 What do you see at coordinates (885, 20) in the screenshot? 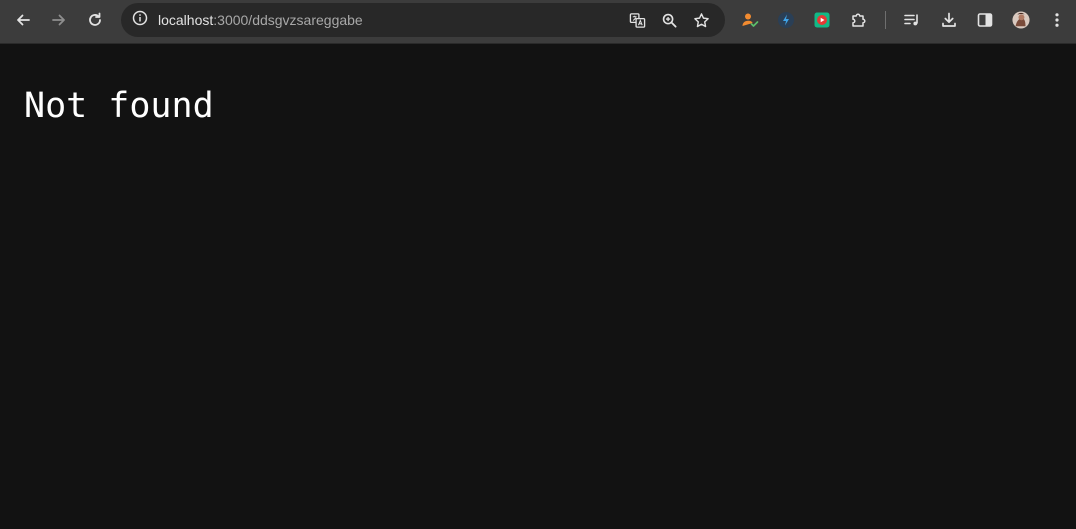
I see `toolbar-divider` at bounding box center [885, 20].